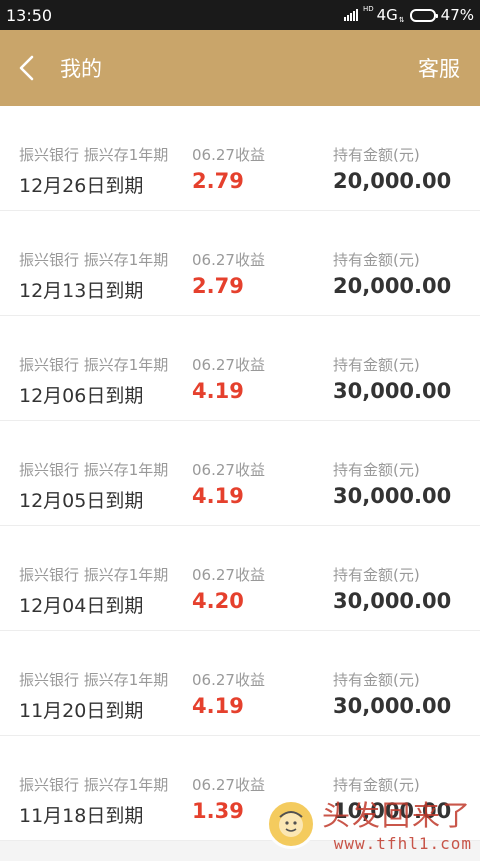  What do you see at coordinates (81, 711) in the screenshot?
I see `maturity-date: 11月20日到期` at bounding box center [81, 711].